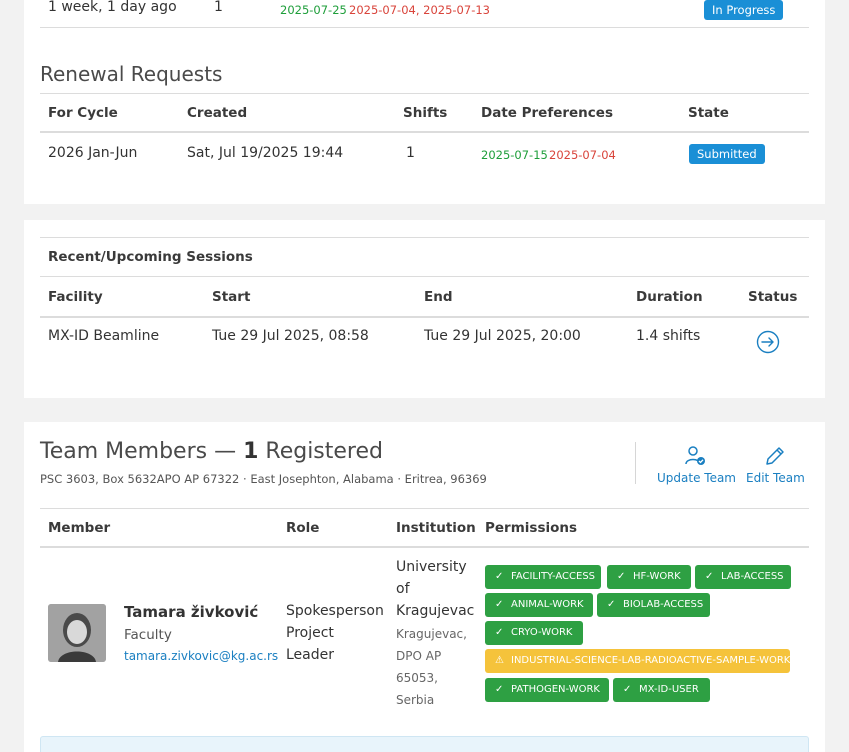 This screenshot has height=752, width=849. What do you see at coordinates (708, 113) in the screenshot?
I see `header-state: State` at bounding box center [708, 113].